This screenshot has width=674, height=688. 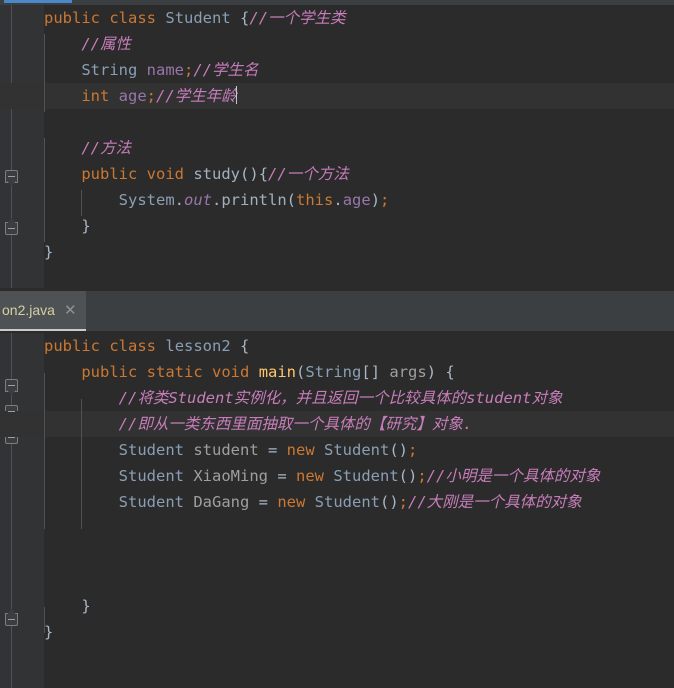 What do you see at coordinates (38, 1) in the screenshot?
I see `student-java-tab-indicator` at bounding box center [38, 1].